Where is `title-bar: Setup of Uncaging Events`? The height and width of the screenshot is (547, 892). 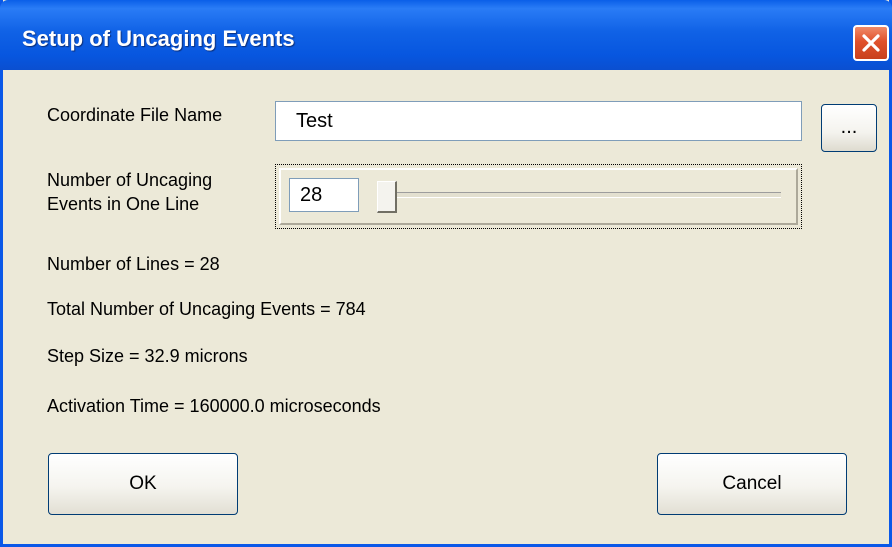
title-bar: Setup of Uncaging Events is located at coordinates (446, 35).